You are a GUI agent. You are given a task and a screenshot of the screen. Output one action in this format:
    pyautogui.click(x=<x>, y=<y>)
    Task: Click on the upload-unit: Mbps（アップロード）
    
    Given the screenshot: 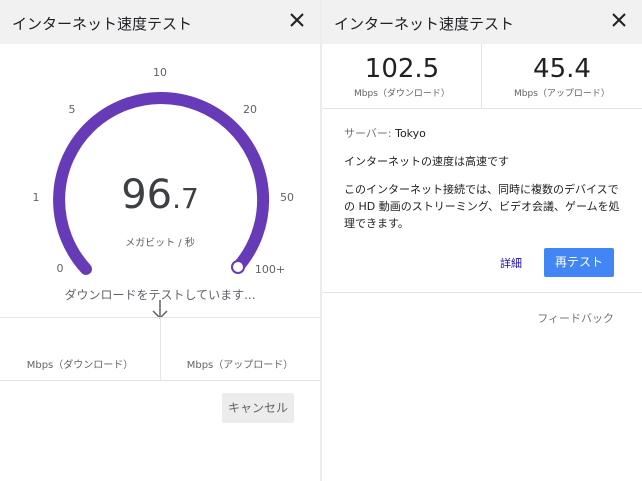 What is the action you would take?
    pyautogui.click(x=562, y=94)
    